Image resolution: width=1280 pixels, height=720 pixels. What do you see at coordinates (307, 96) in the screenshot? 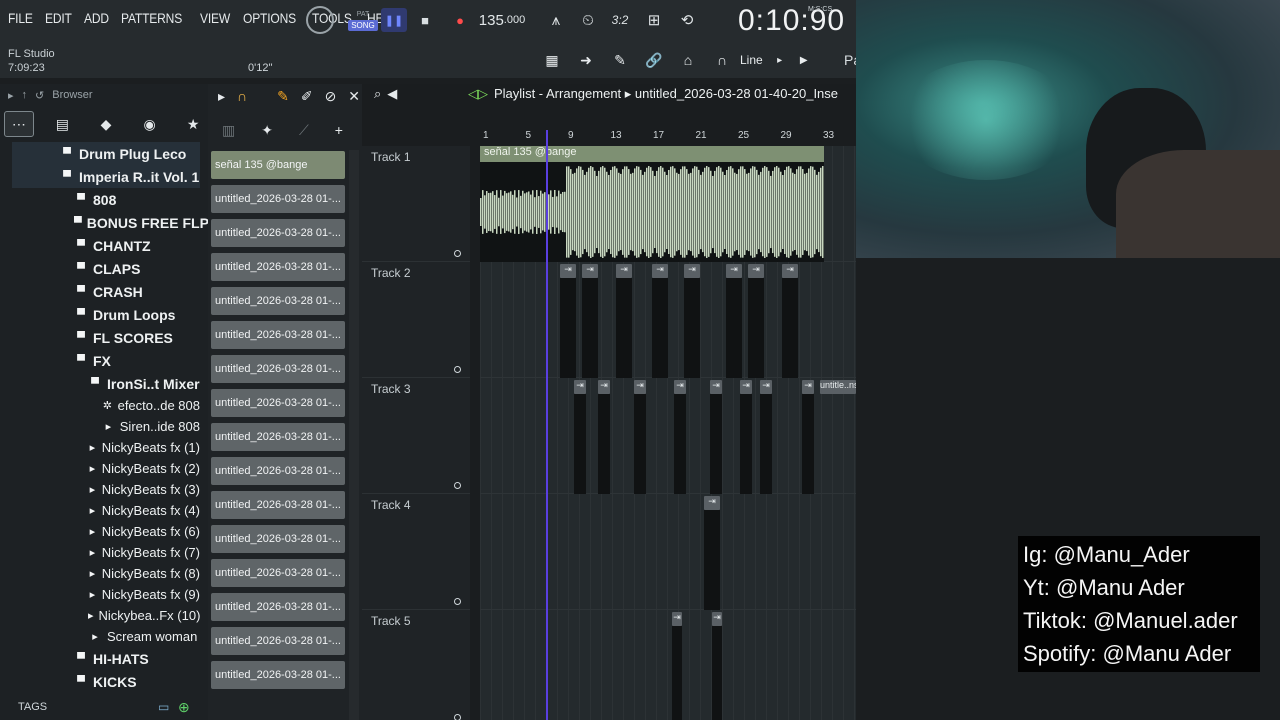
I see `brush-icon: ✐` at bounding box center [307, 96].